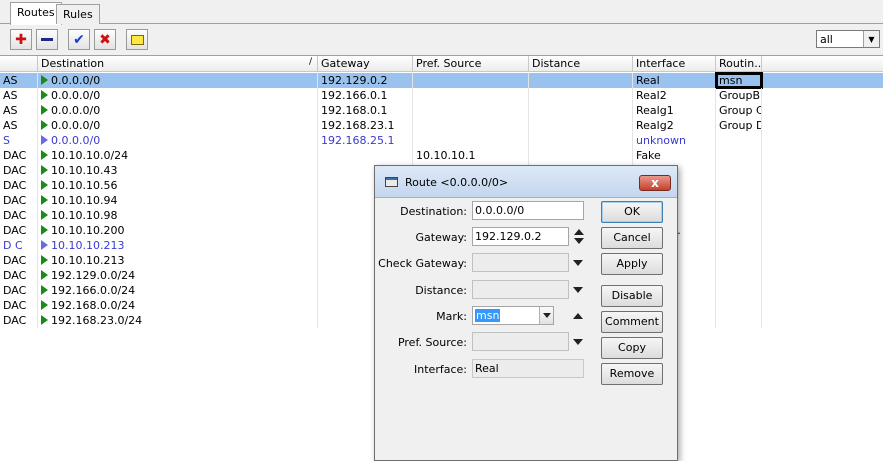 The width and height of the screenshot is (883, 461). I want to click on cell-destination-text: 10.10.10.0/24, so click(90, 155).